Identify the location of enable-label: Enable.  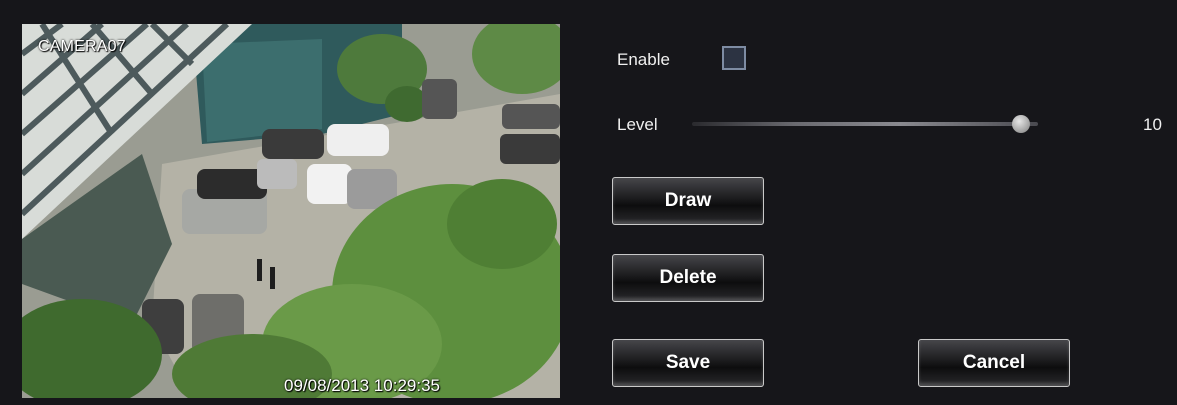
(643, 59).